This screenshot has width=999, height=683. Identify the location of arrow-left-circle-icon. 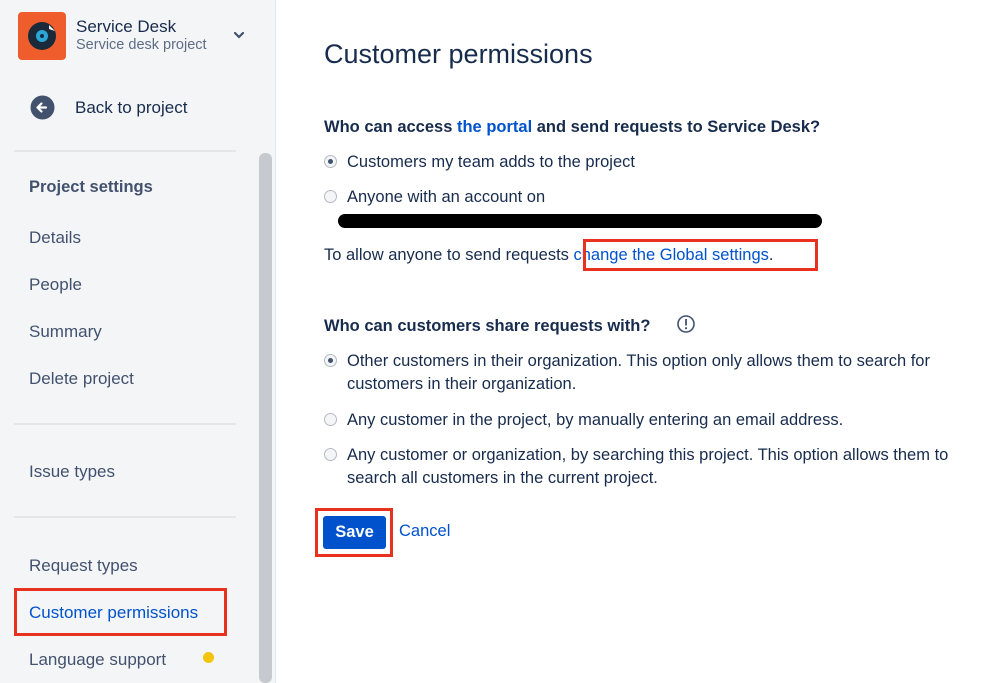
(42, 107).